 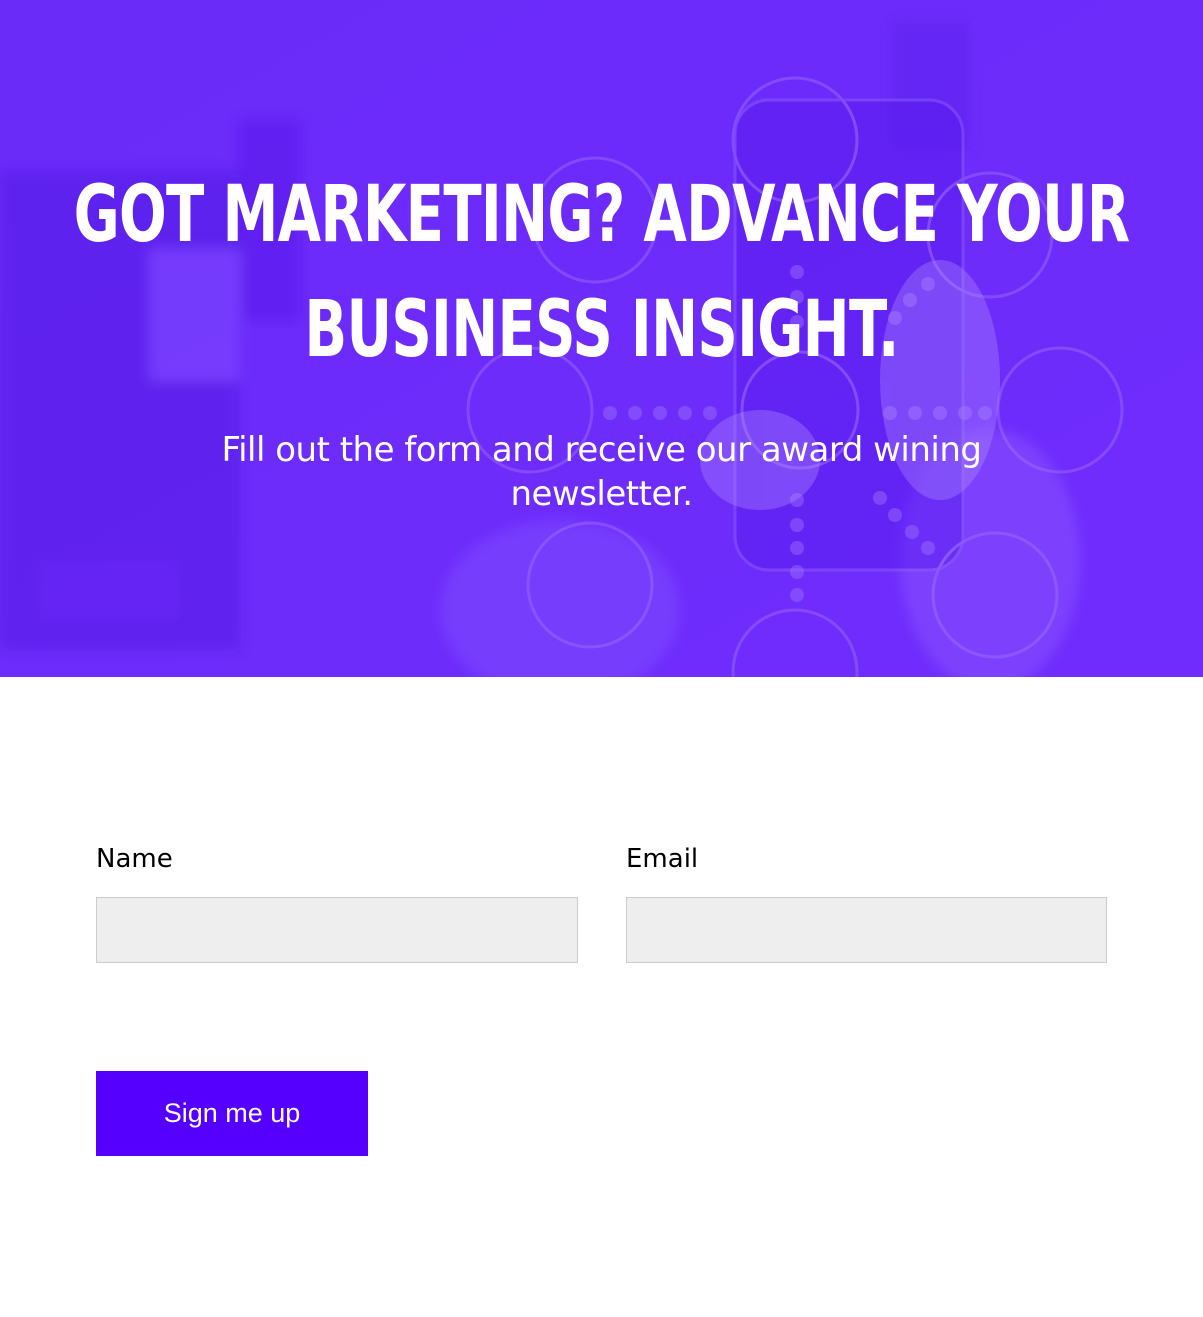 What do you see at coordinates (866, 930) in the screenshot?
I see `email-input` at bounding box center [866, 930].